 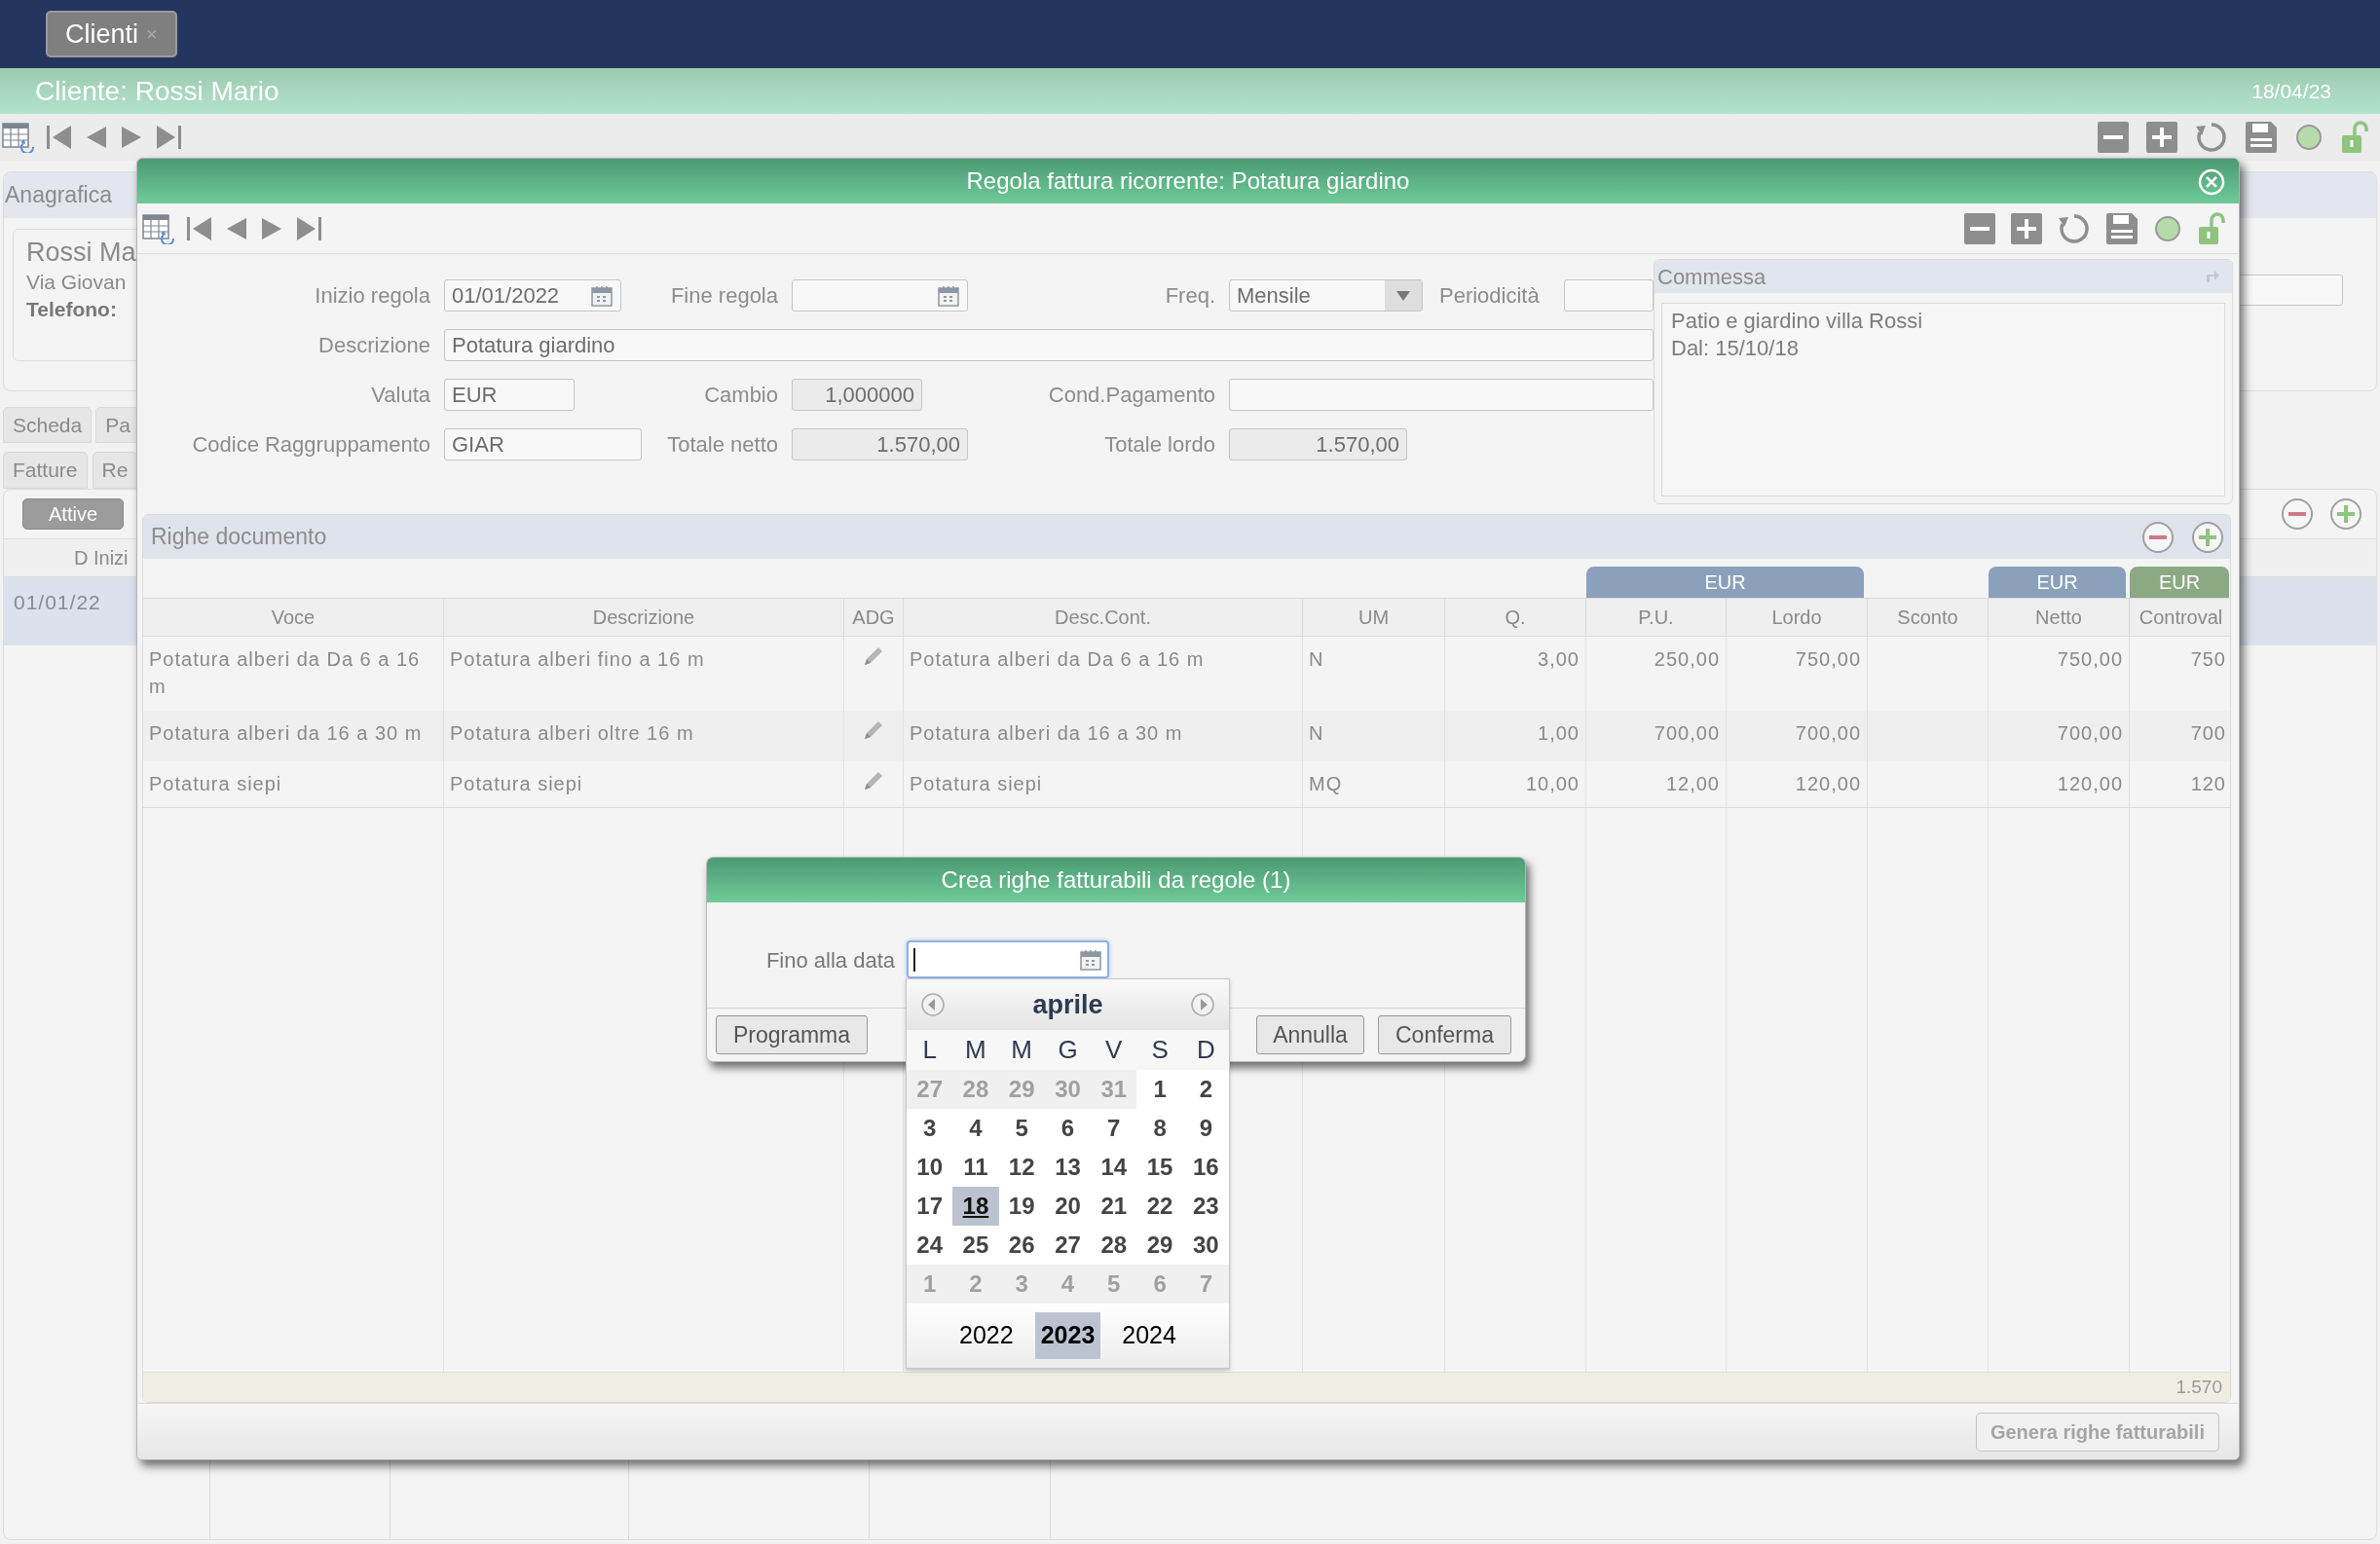 What do you see at coordinates (1205, 1207) in the screenshot?
I see `calendar-day: 23` at bounding box center [1205, 1207].